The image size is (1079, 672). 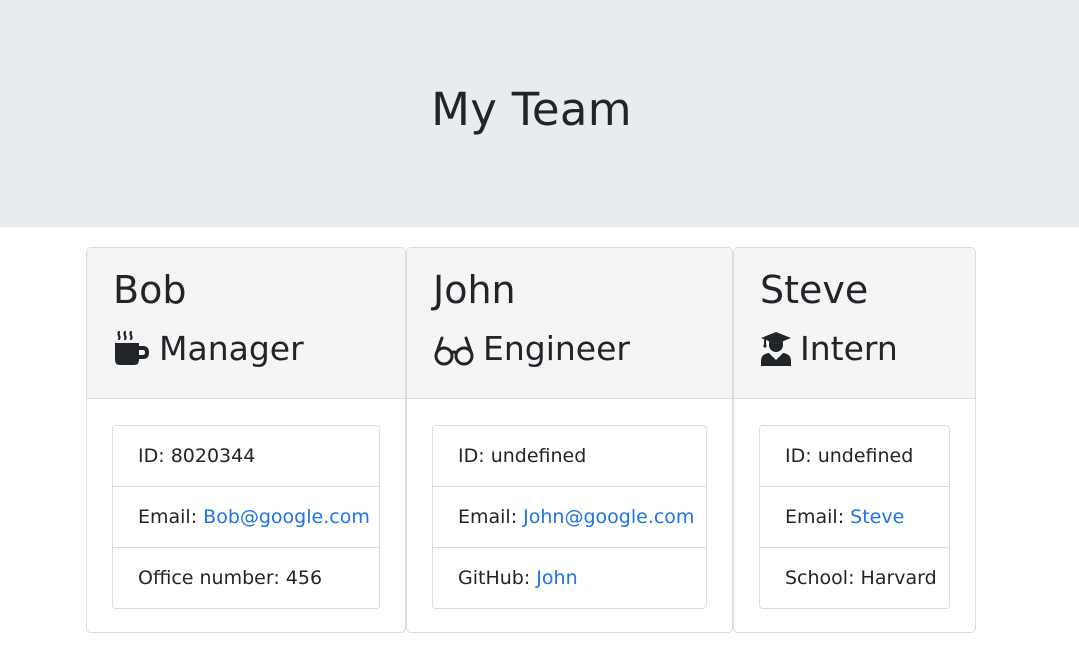 I want to click on employee-card-intern: Steve Intern ID: undefined Email, so click(x=854, y=440).